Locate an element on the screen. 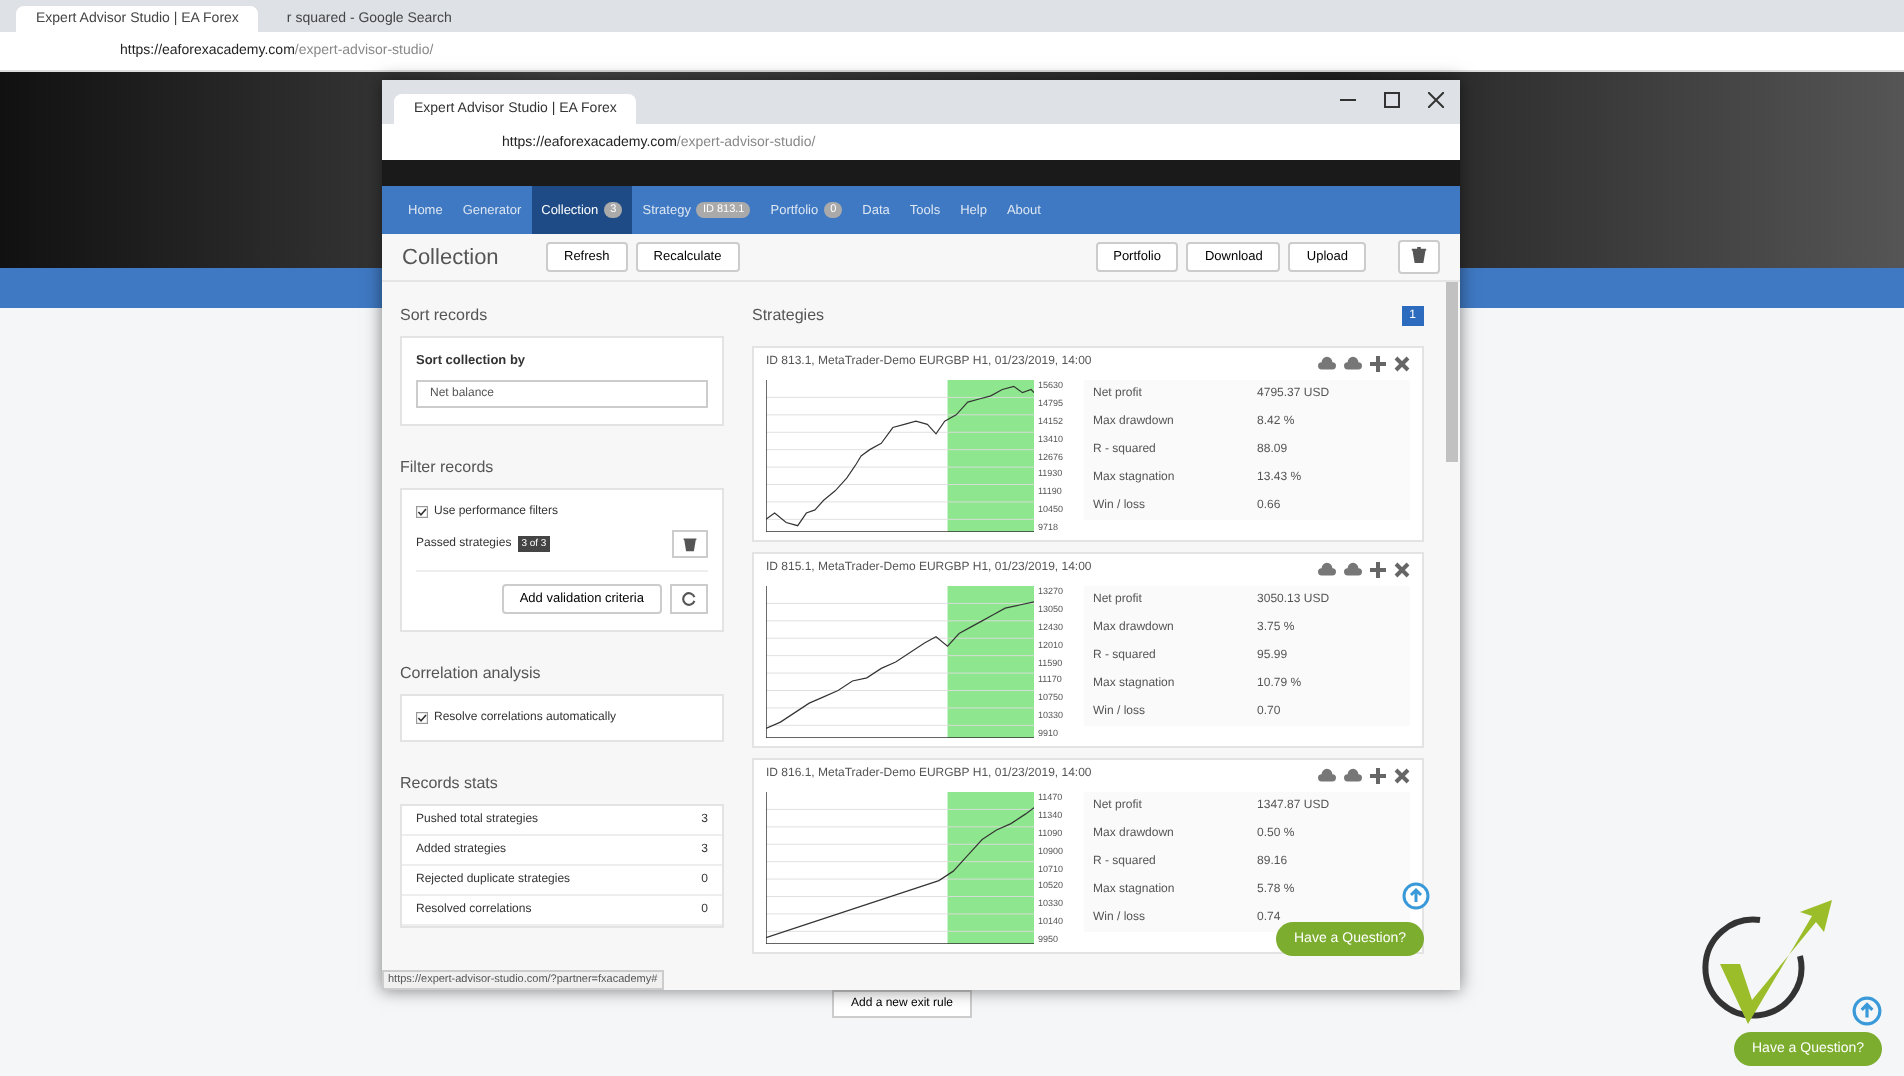  section-heading: Sort records is located at coordinates (445, 315).